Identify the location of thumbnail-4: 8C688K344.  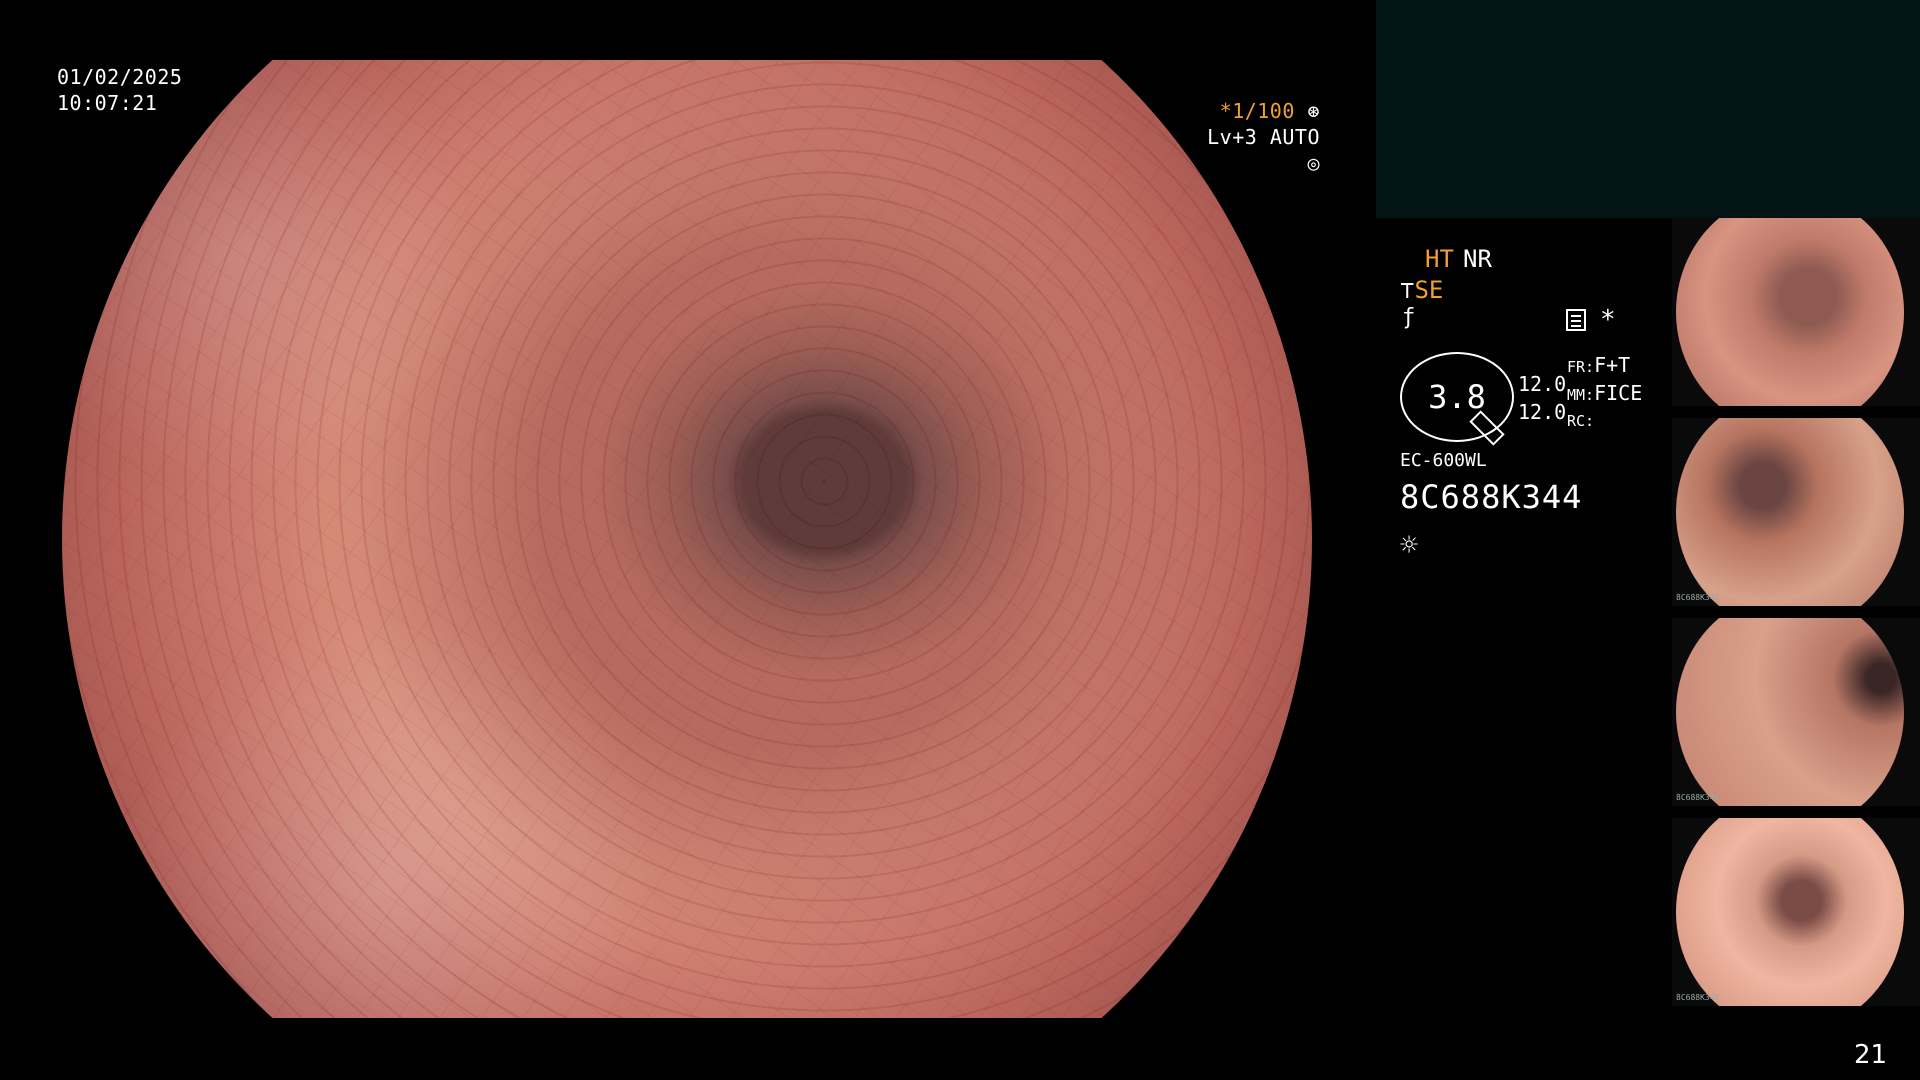
(1796, 912).